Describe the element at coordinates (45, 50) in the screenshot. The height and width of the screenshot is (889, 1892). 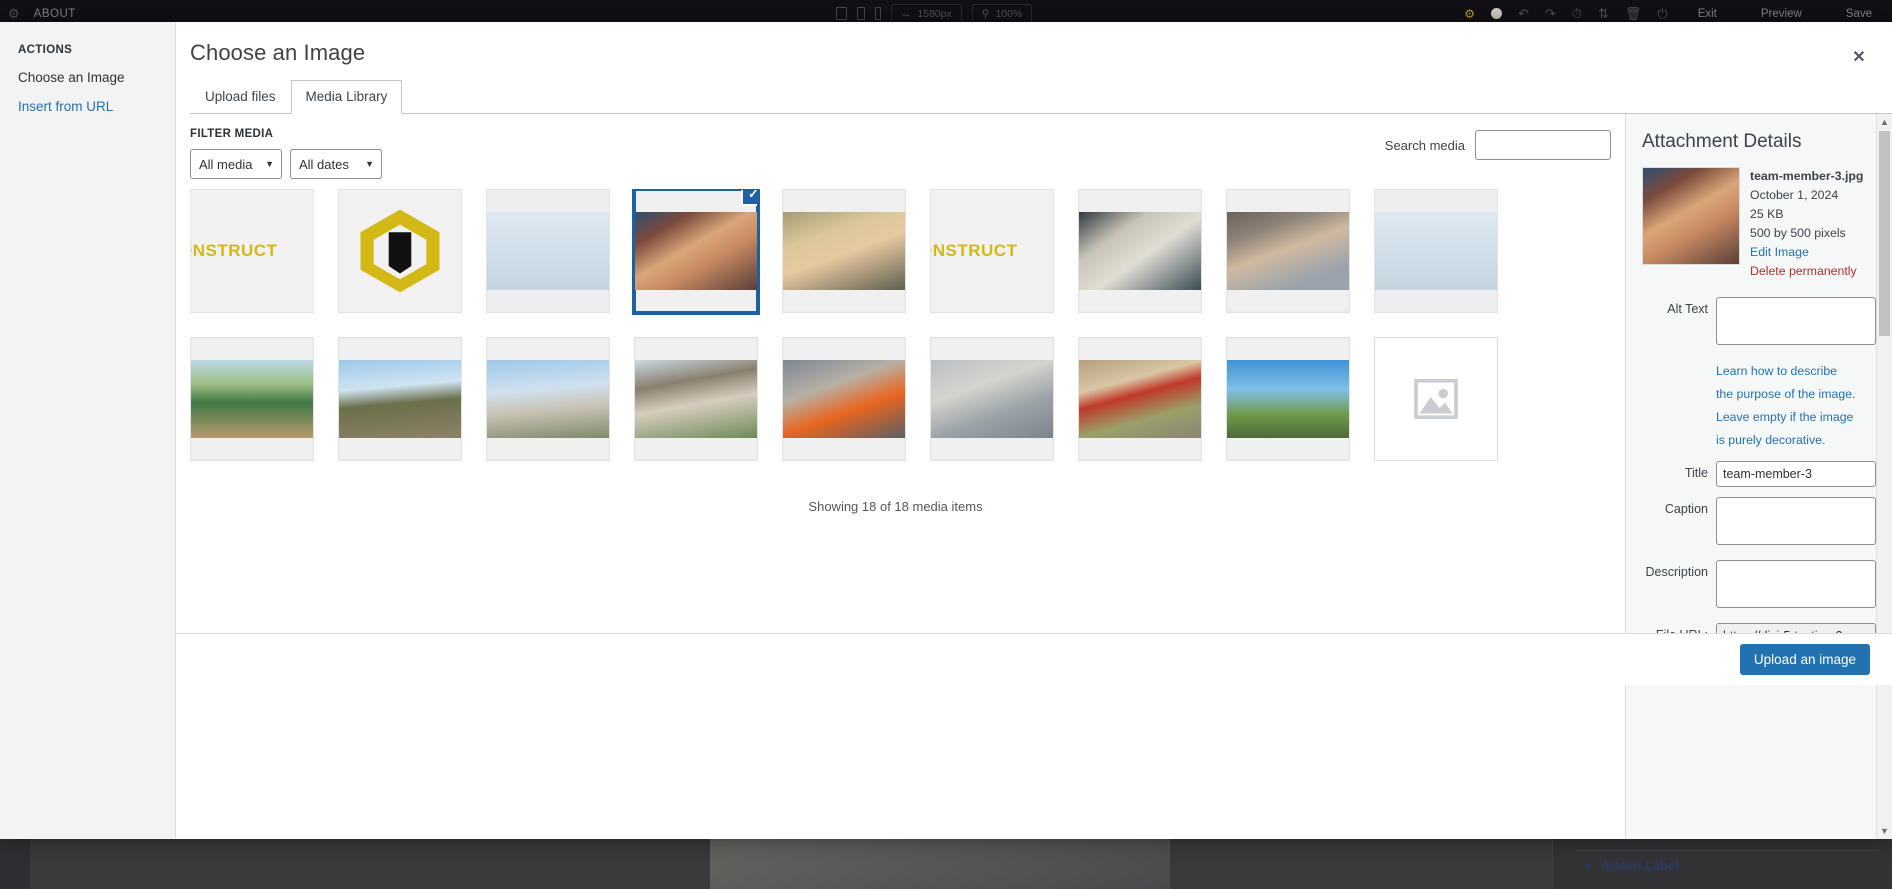
I see `actions-heading: ACTIONS` at that location.